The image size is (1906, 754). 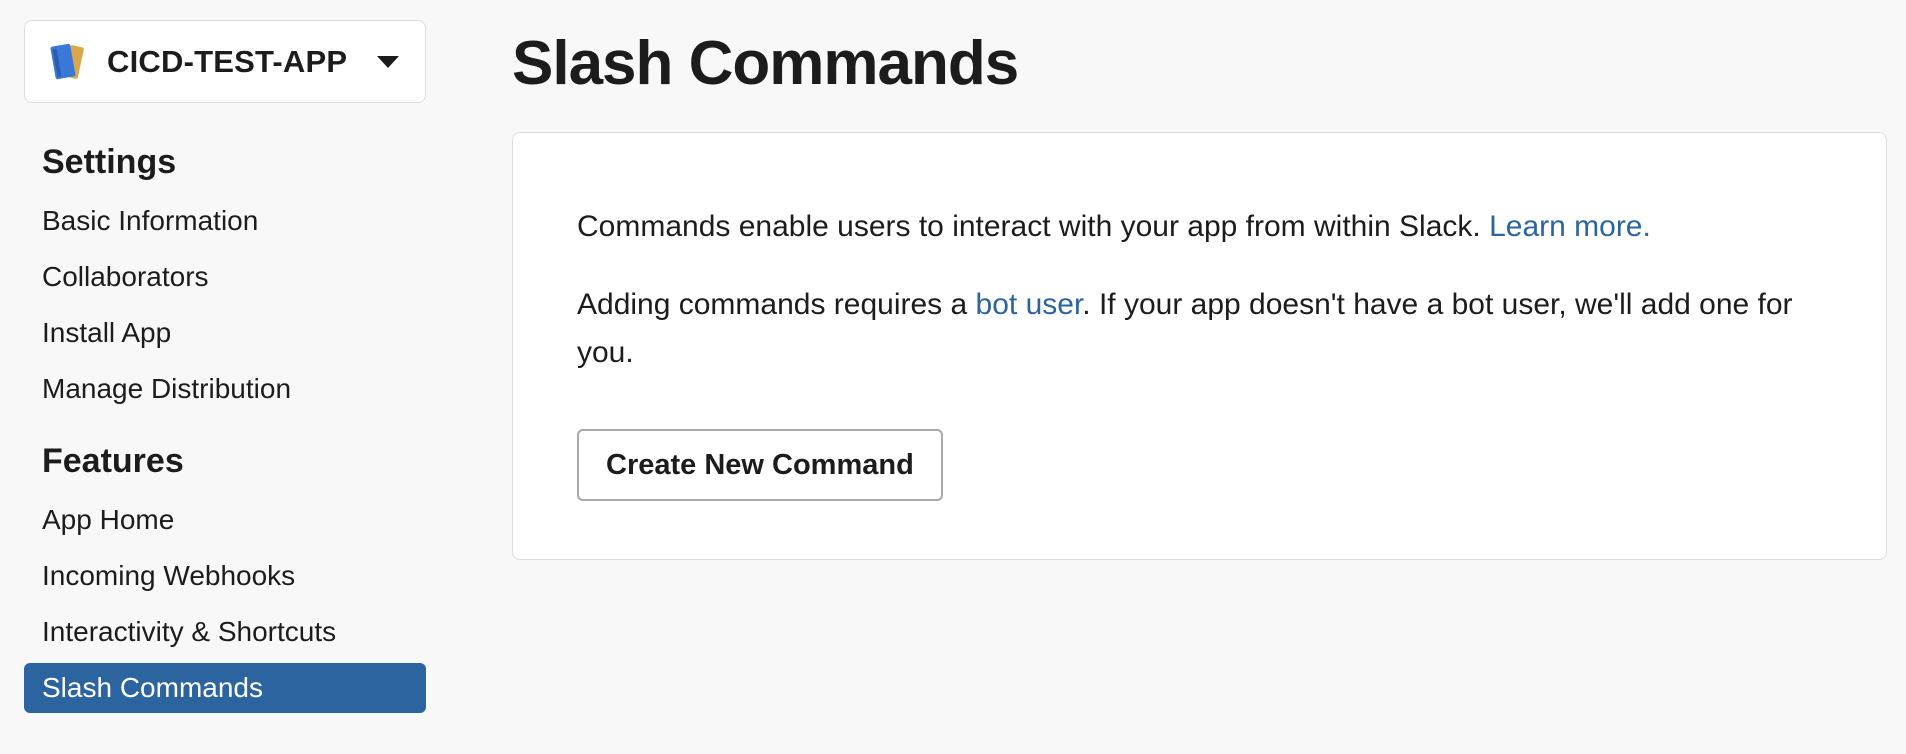 What do you see at coordinates (760, 465) in the screenshot?
I see `create-new-command-button: Create New Command` at bounding box center [760, 465].